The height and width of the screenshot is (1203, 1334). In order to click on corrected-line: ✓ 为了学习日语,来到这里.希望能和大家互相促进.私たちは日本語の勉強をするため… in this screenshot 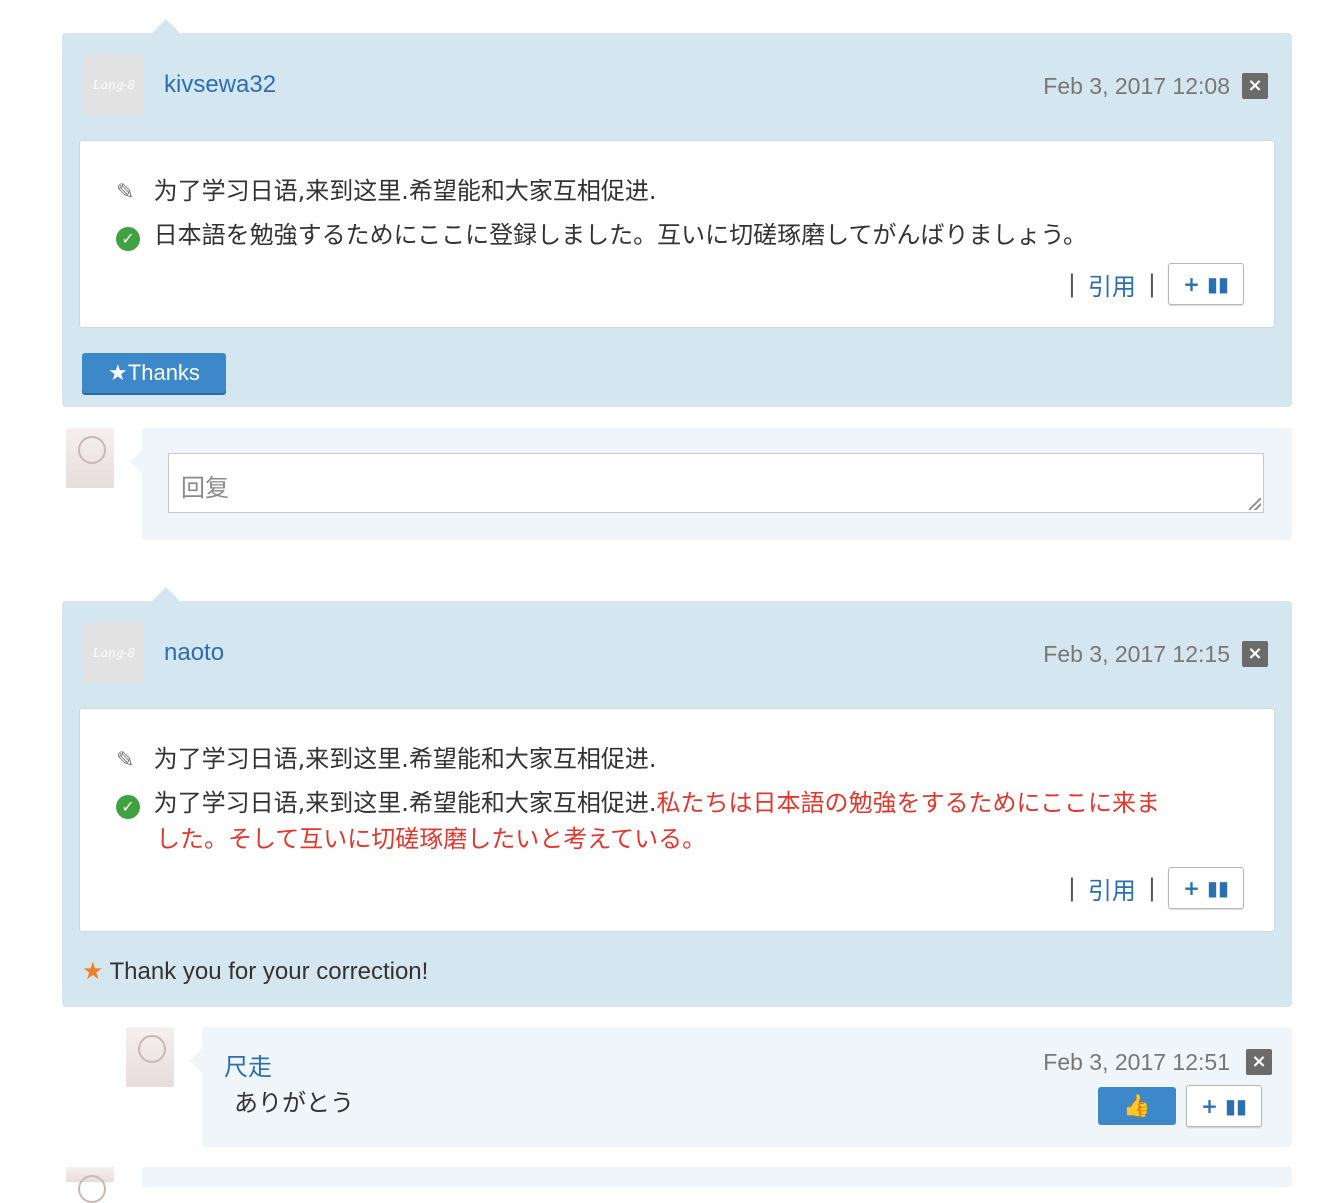, I will do `click(638, 801)`.